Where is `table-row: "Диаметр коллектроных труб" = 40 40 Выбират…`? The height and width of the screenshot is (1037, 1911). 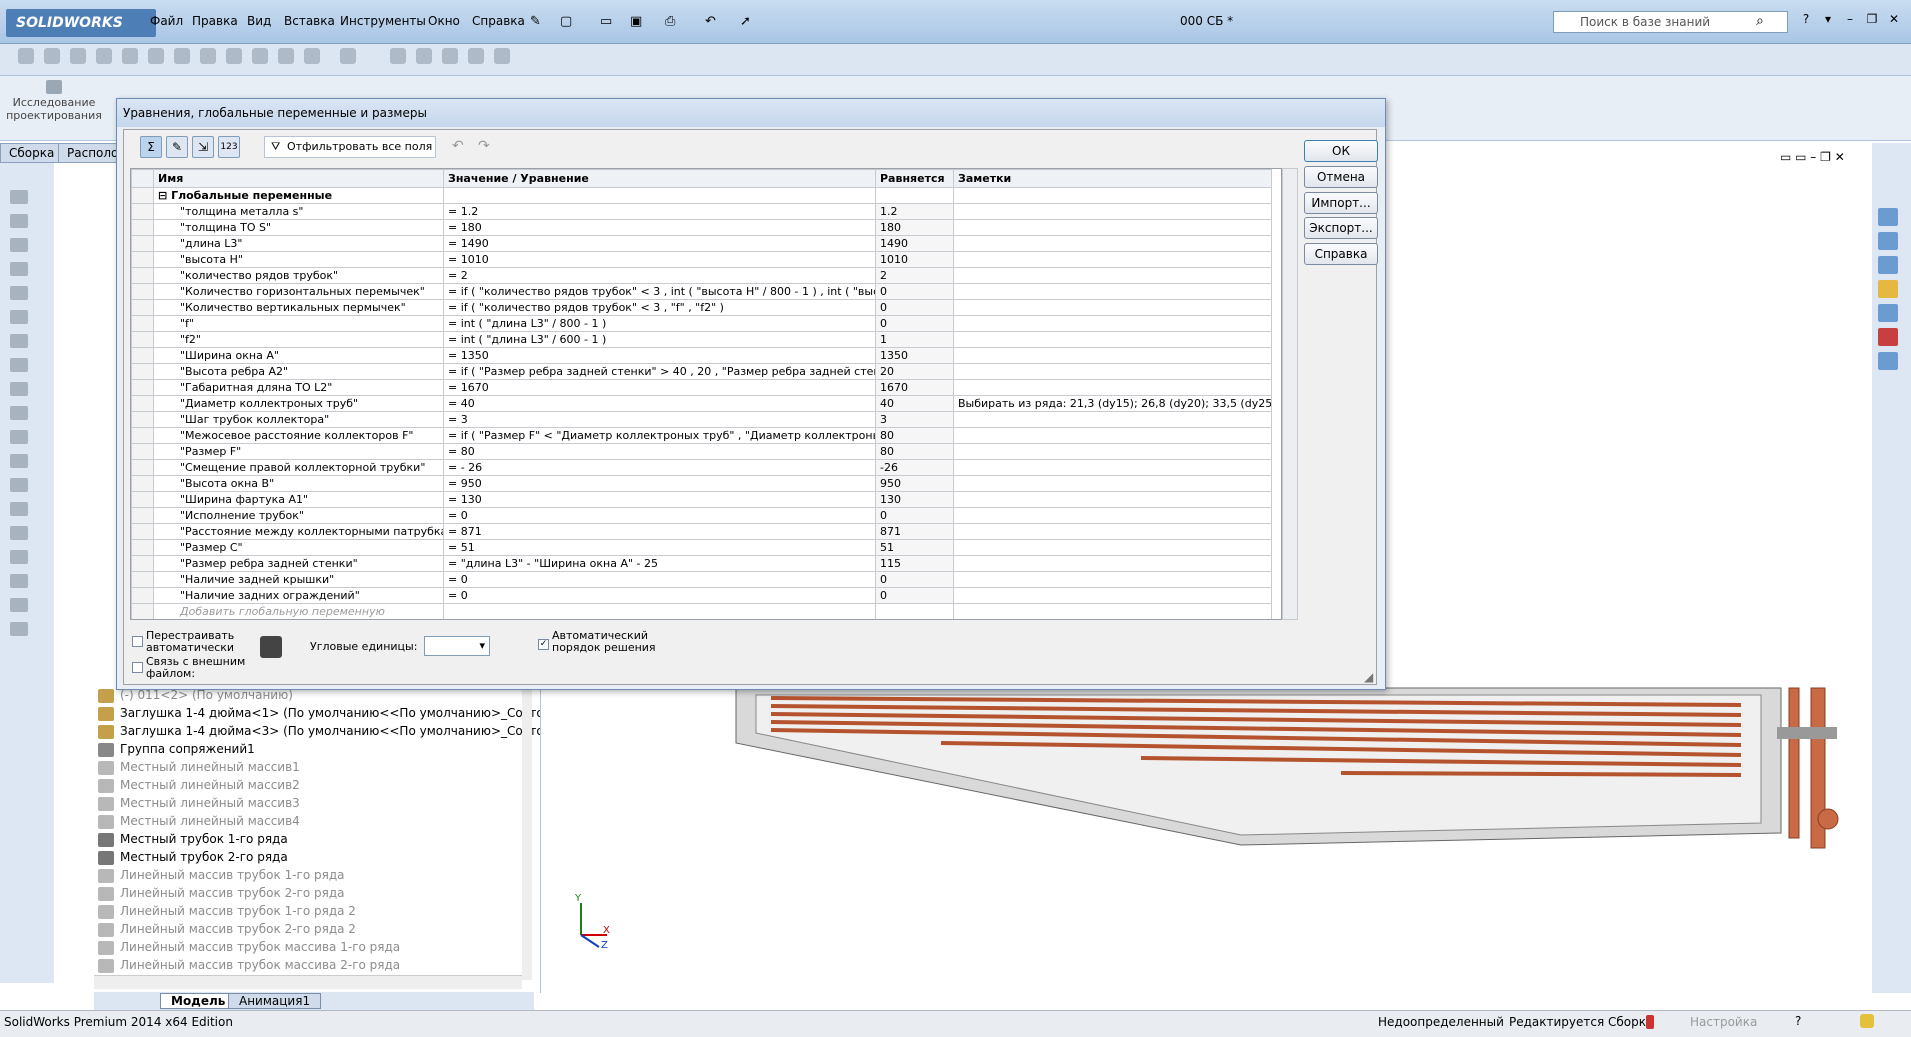 table-row: "Диаметр коллектроных труб" = 40 40 Выбират… is located at coordinates (701, 403).